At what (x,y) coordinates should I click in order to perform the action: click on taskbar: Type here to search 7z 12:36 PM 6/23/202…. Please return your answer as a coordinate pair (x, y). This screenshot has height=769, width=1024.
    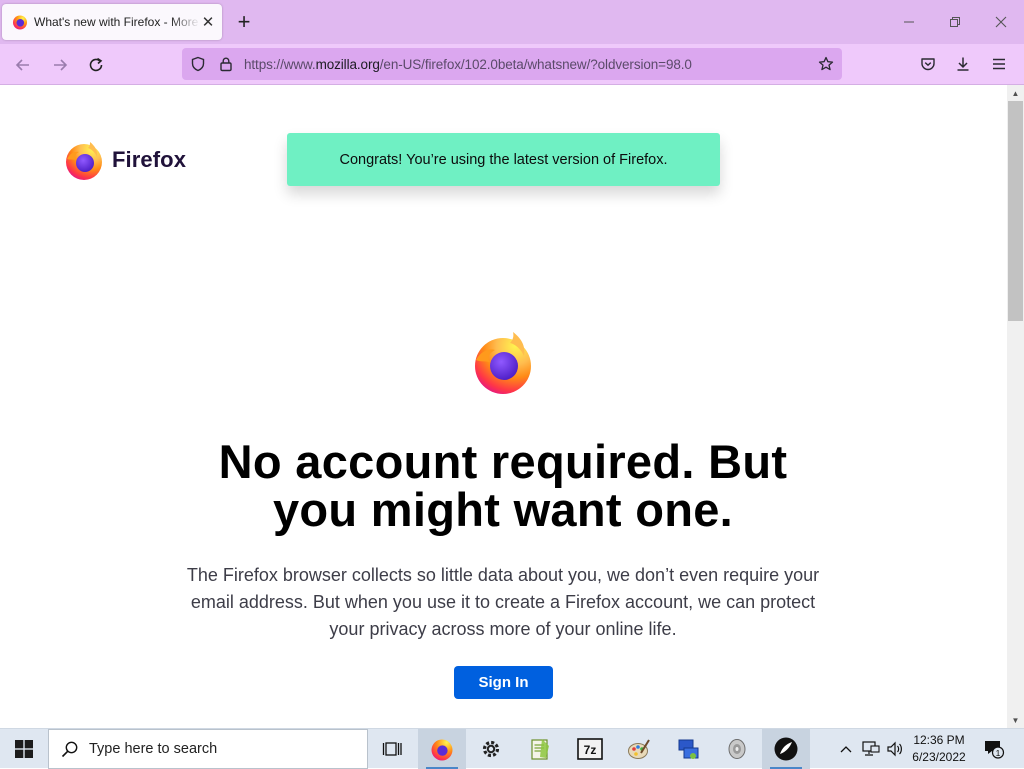
    Looking at the image, I should click on (512, 748).